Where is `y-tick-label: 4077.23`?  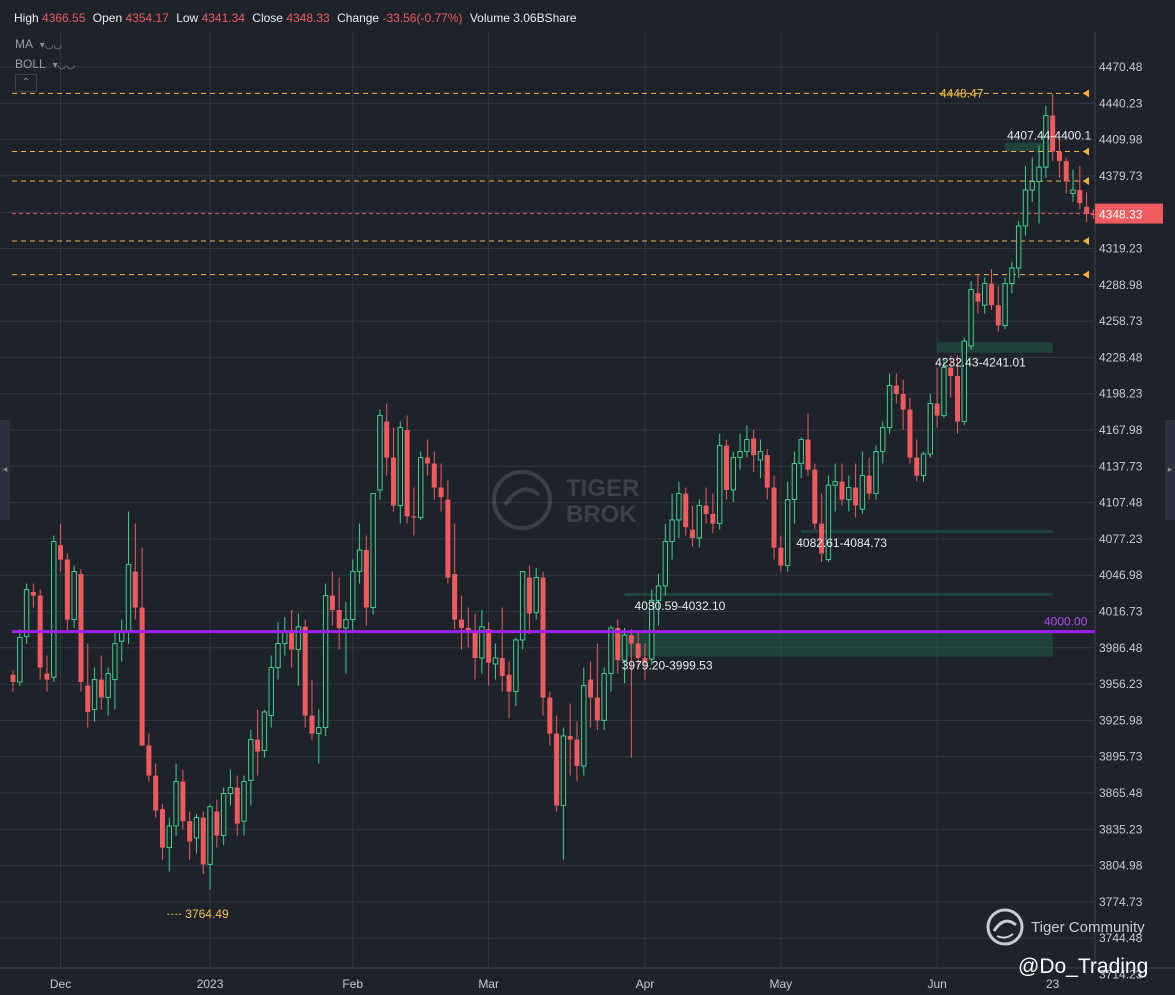 y-tick-label: 4077.23 is located at coordinates (1121, 539).